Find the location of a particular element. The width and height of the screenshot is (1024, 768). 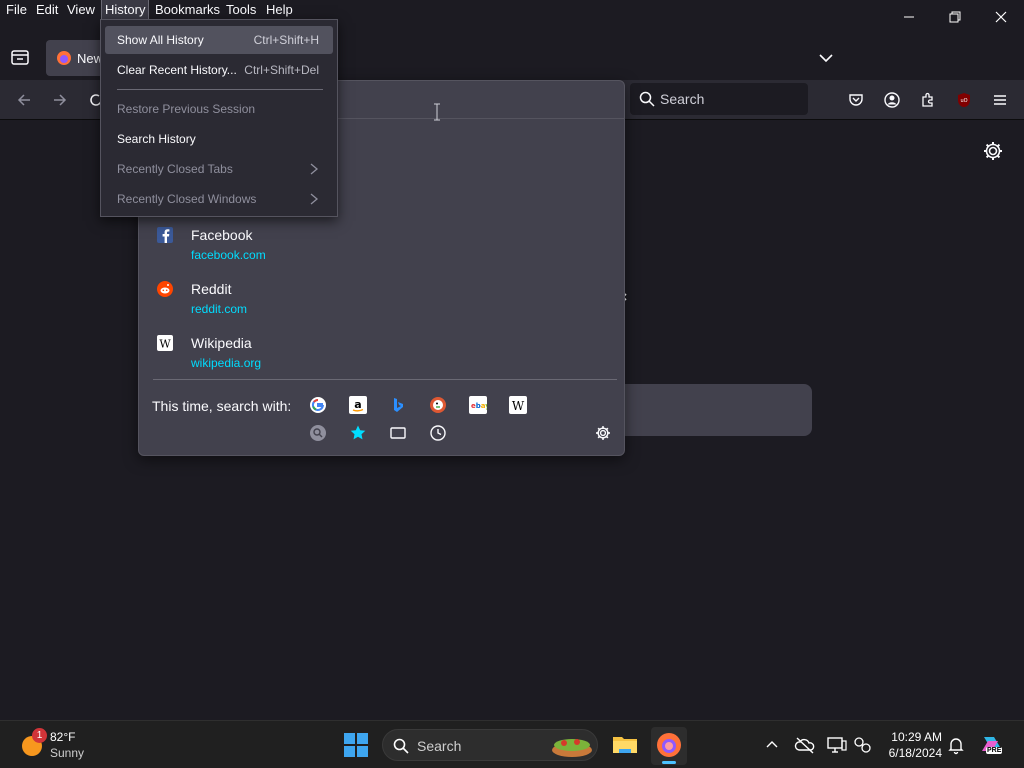

site-url: reddit.com is located at coordinates (219, 309).